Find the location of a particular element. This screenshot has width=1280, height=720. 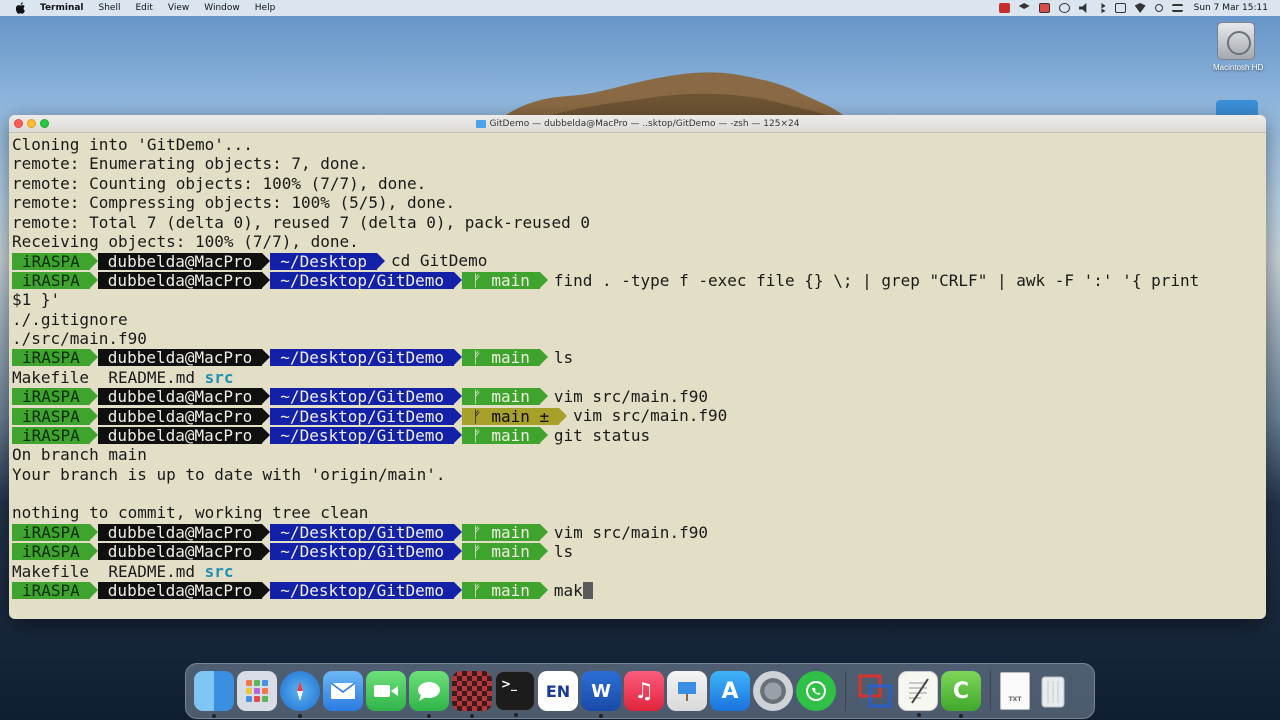

finder-icon is located at coordinates (214, 694).